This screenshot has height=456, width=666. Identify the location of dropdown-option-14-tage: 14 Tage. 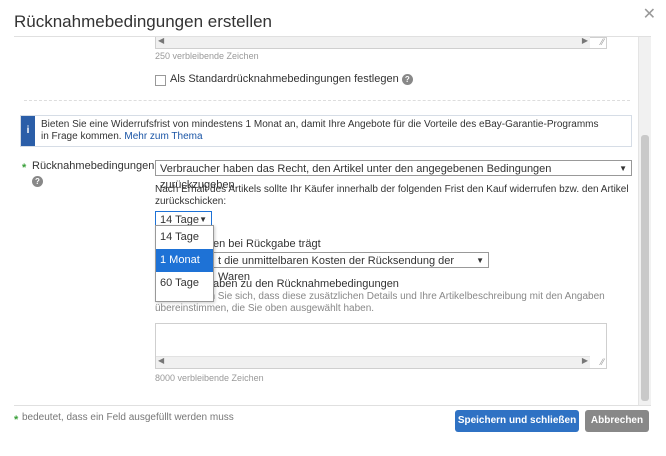
(184, 237).